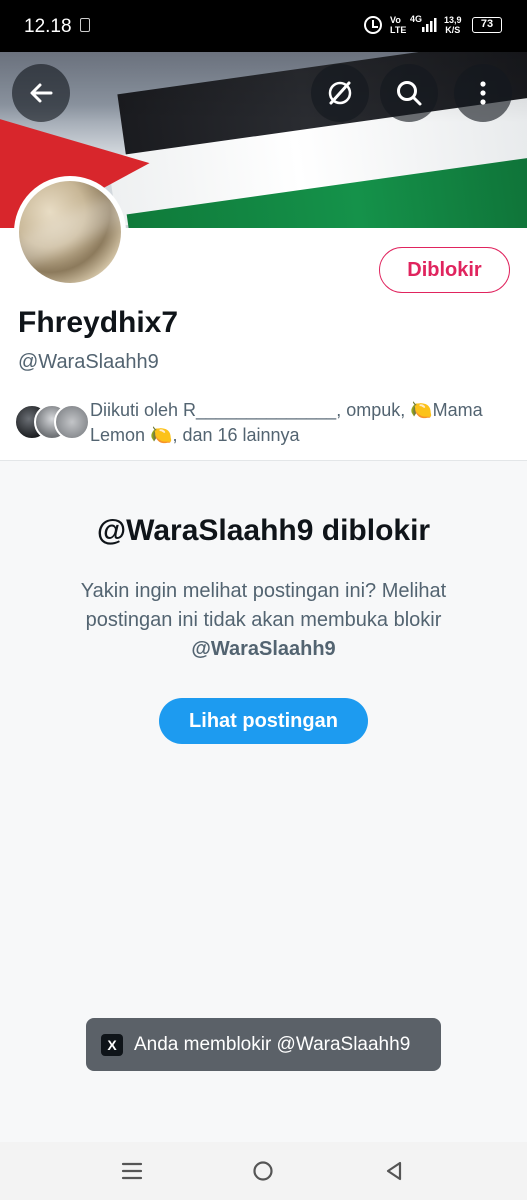 Image resolution: width=527 pixels, height=1200 pixels. I want to click on back-nav-icon, so click(394, 1171).